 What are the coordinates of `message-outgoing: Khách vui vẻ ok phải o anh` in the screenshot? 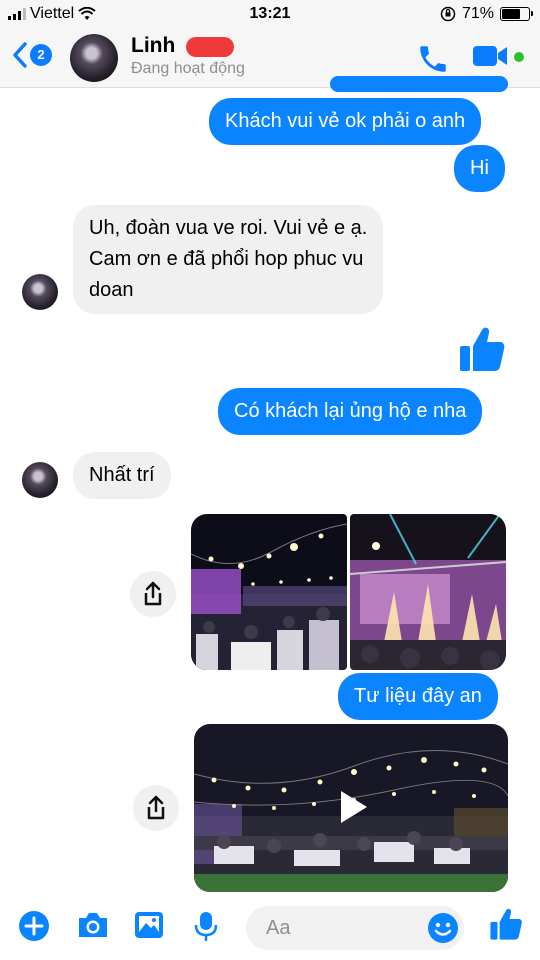 It's located at (345, 121).